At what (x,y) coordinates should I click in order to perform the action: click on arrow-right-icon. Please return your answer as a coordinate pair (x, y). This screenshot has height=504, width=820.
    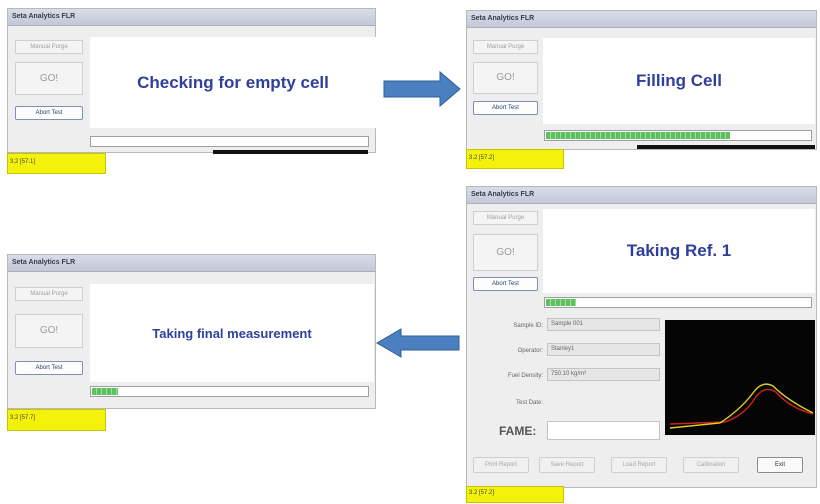
    Looking at the image, I should click on (422, 89).